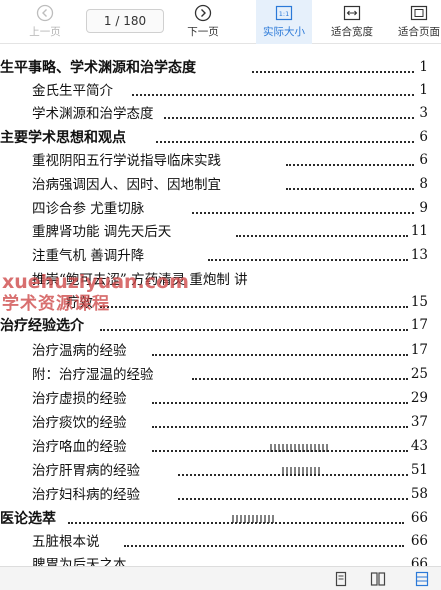 The image size is (441, 590). I want to click on toc-item-title: 治疗痰饮的经验, so click(81, 423).